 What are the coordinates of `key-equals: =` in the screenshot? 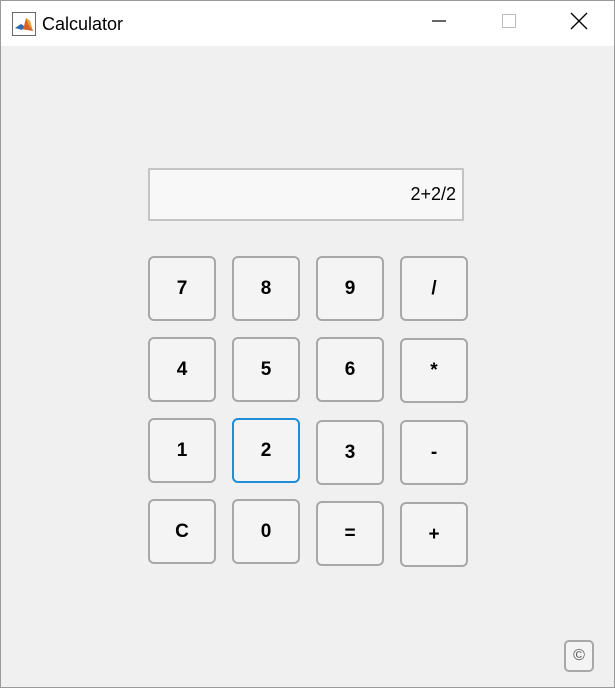 It's located at (350, 533).